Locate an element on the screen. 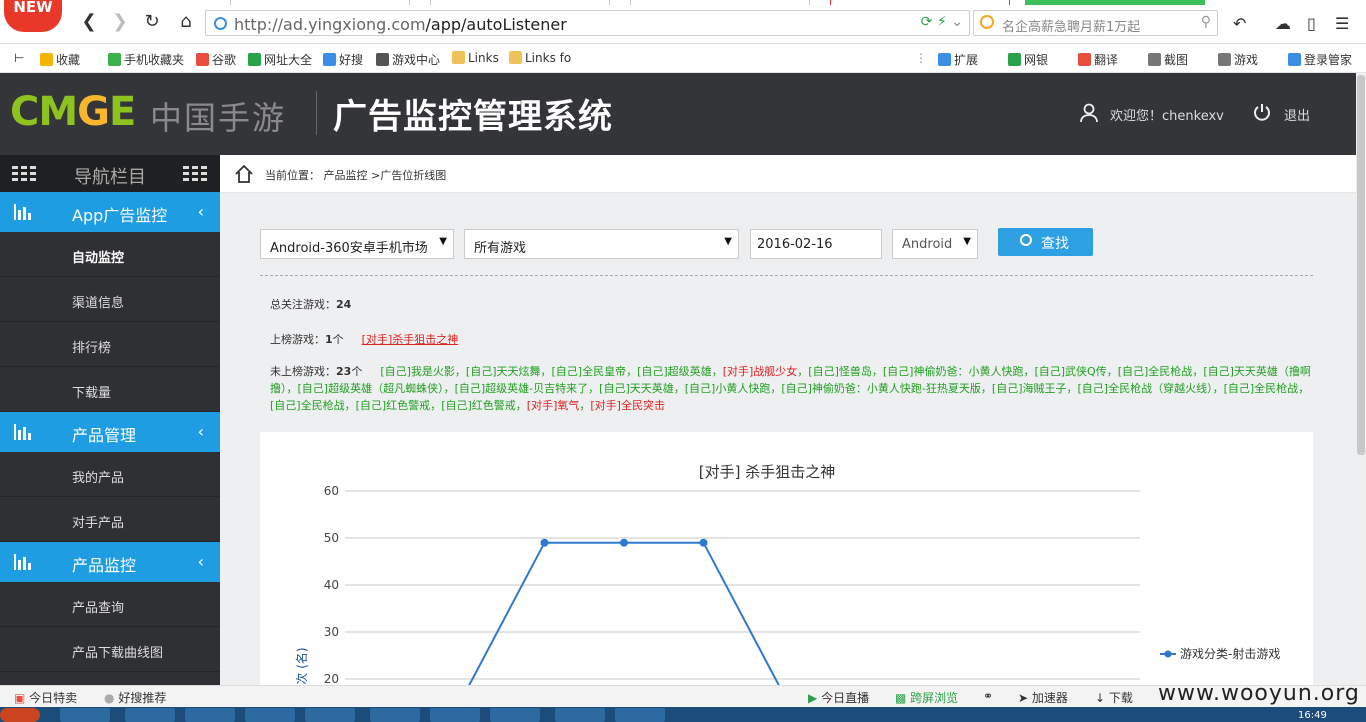 The image size is (1366, 722). undo-icon: ↶ is located at coordinates (1239, 23).